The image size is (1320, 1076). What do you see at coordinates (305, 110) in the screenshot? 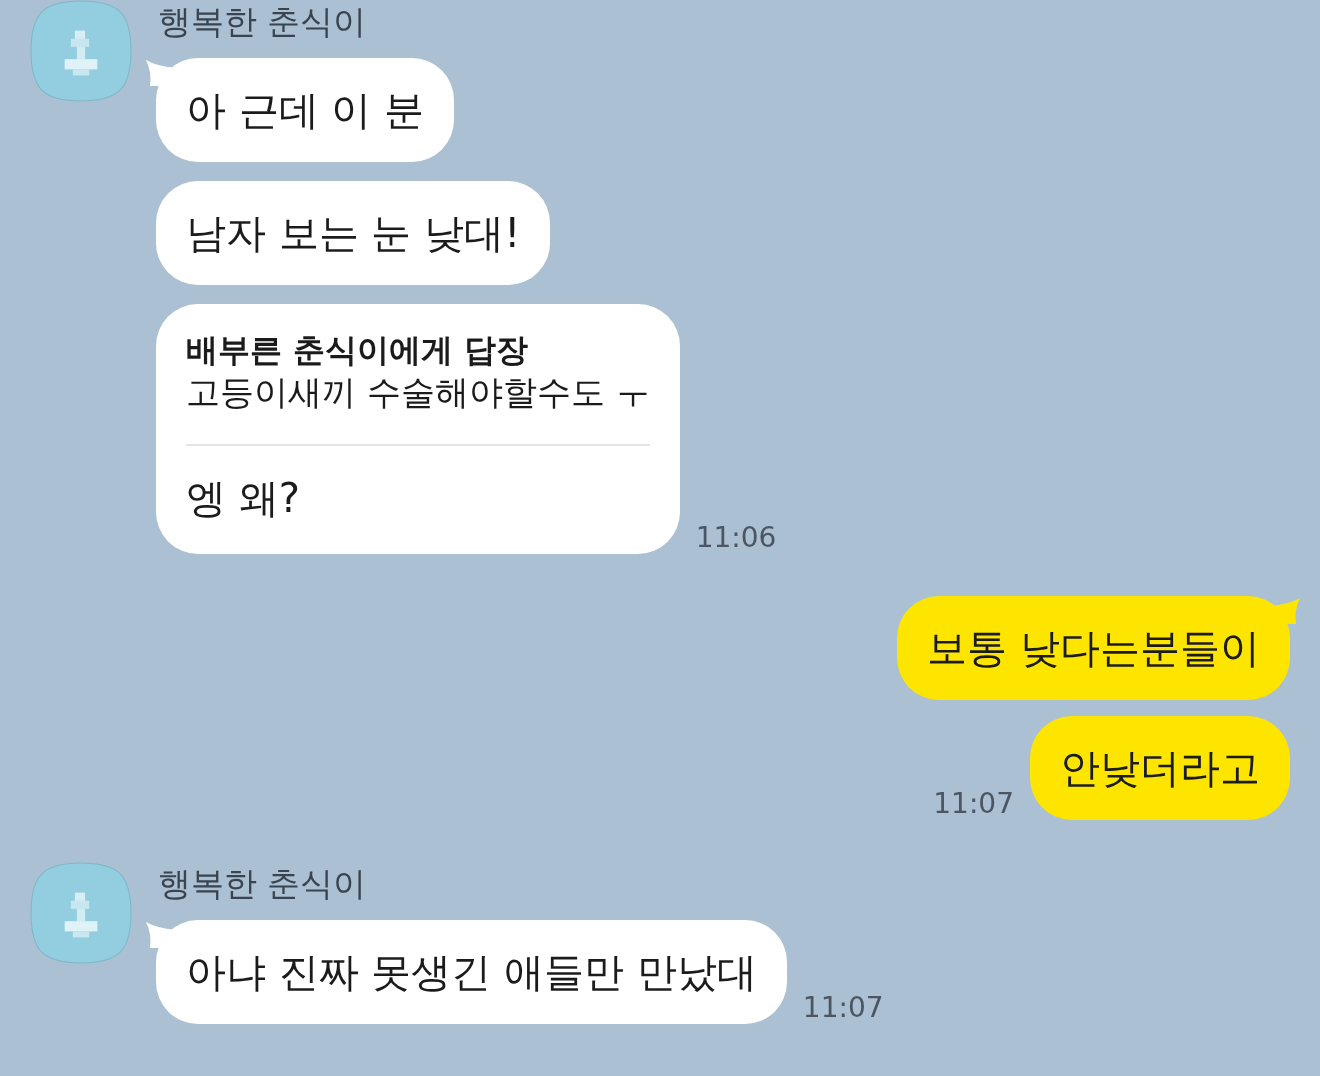
I see `message-bubble: 아 근데 이 분` at bounding box center [305, 110].